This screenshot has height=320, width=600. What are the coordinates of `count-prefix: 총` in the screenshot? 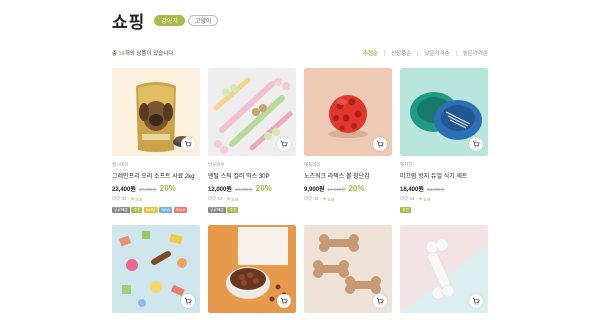 It's located at (115, 54).